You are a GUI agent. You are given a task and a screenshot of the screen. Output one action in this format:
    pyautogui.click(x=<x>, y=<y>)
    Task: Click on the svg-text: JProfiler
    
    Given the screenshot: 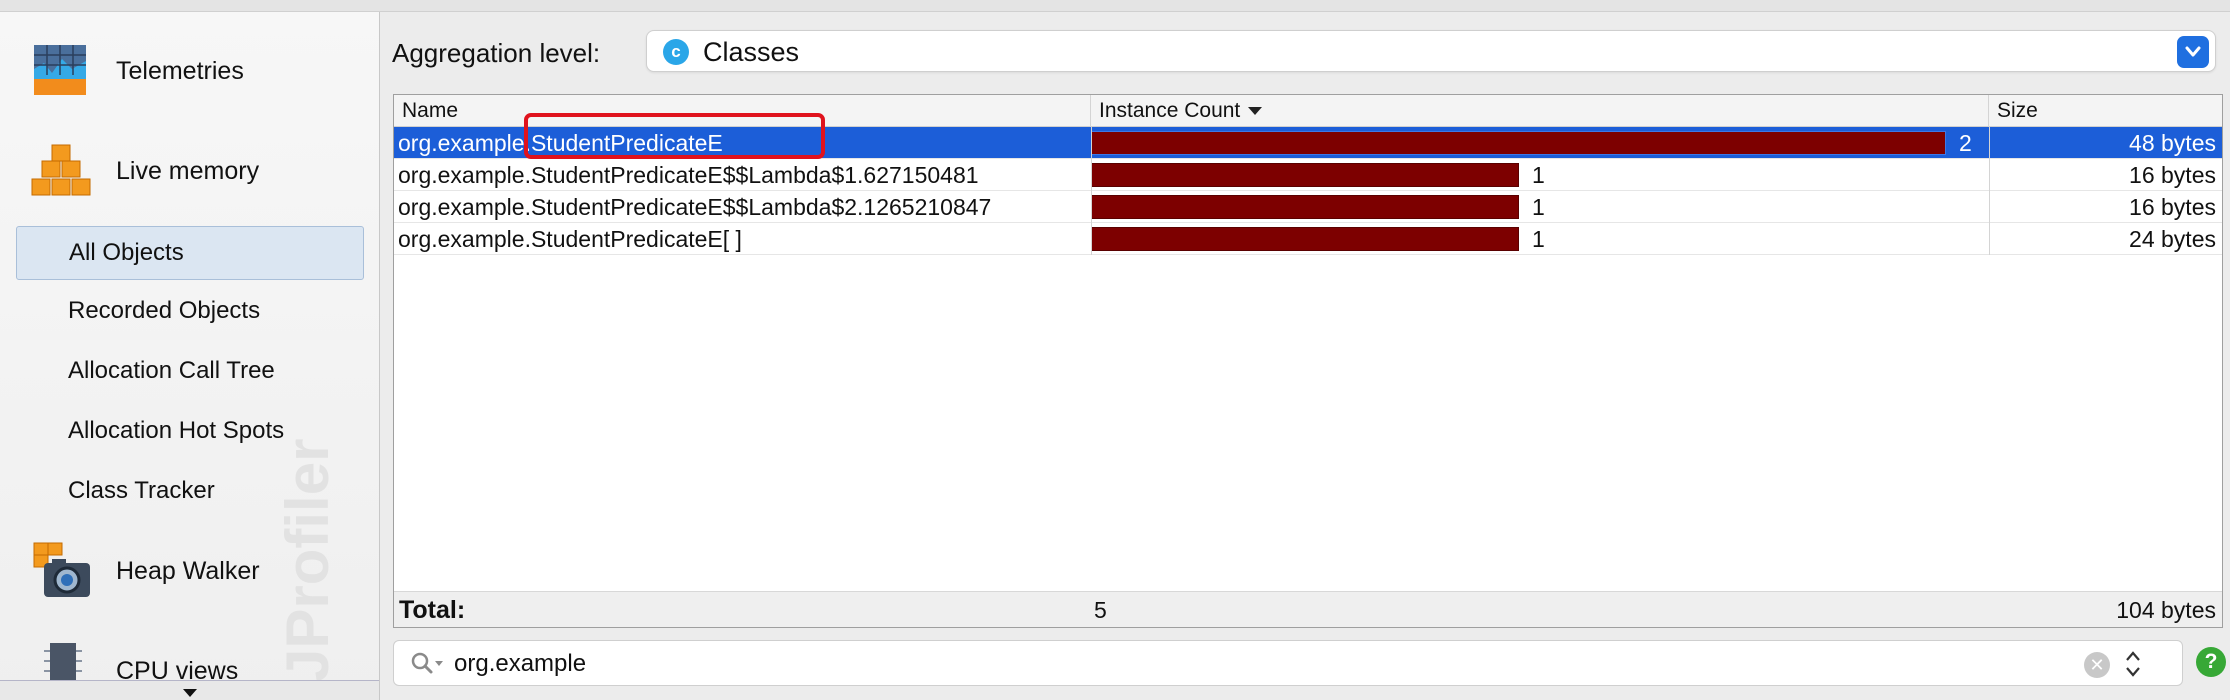 What is the action you would take?
    pyautogui.click(x=308, y=560)
    